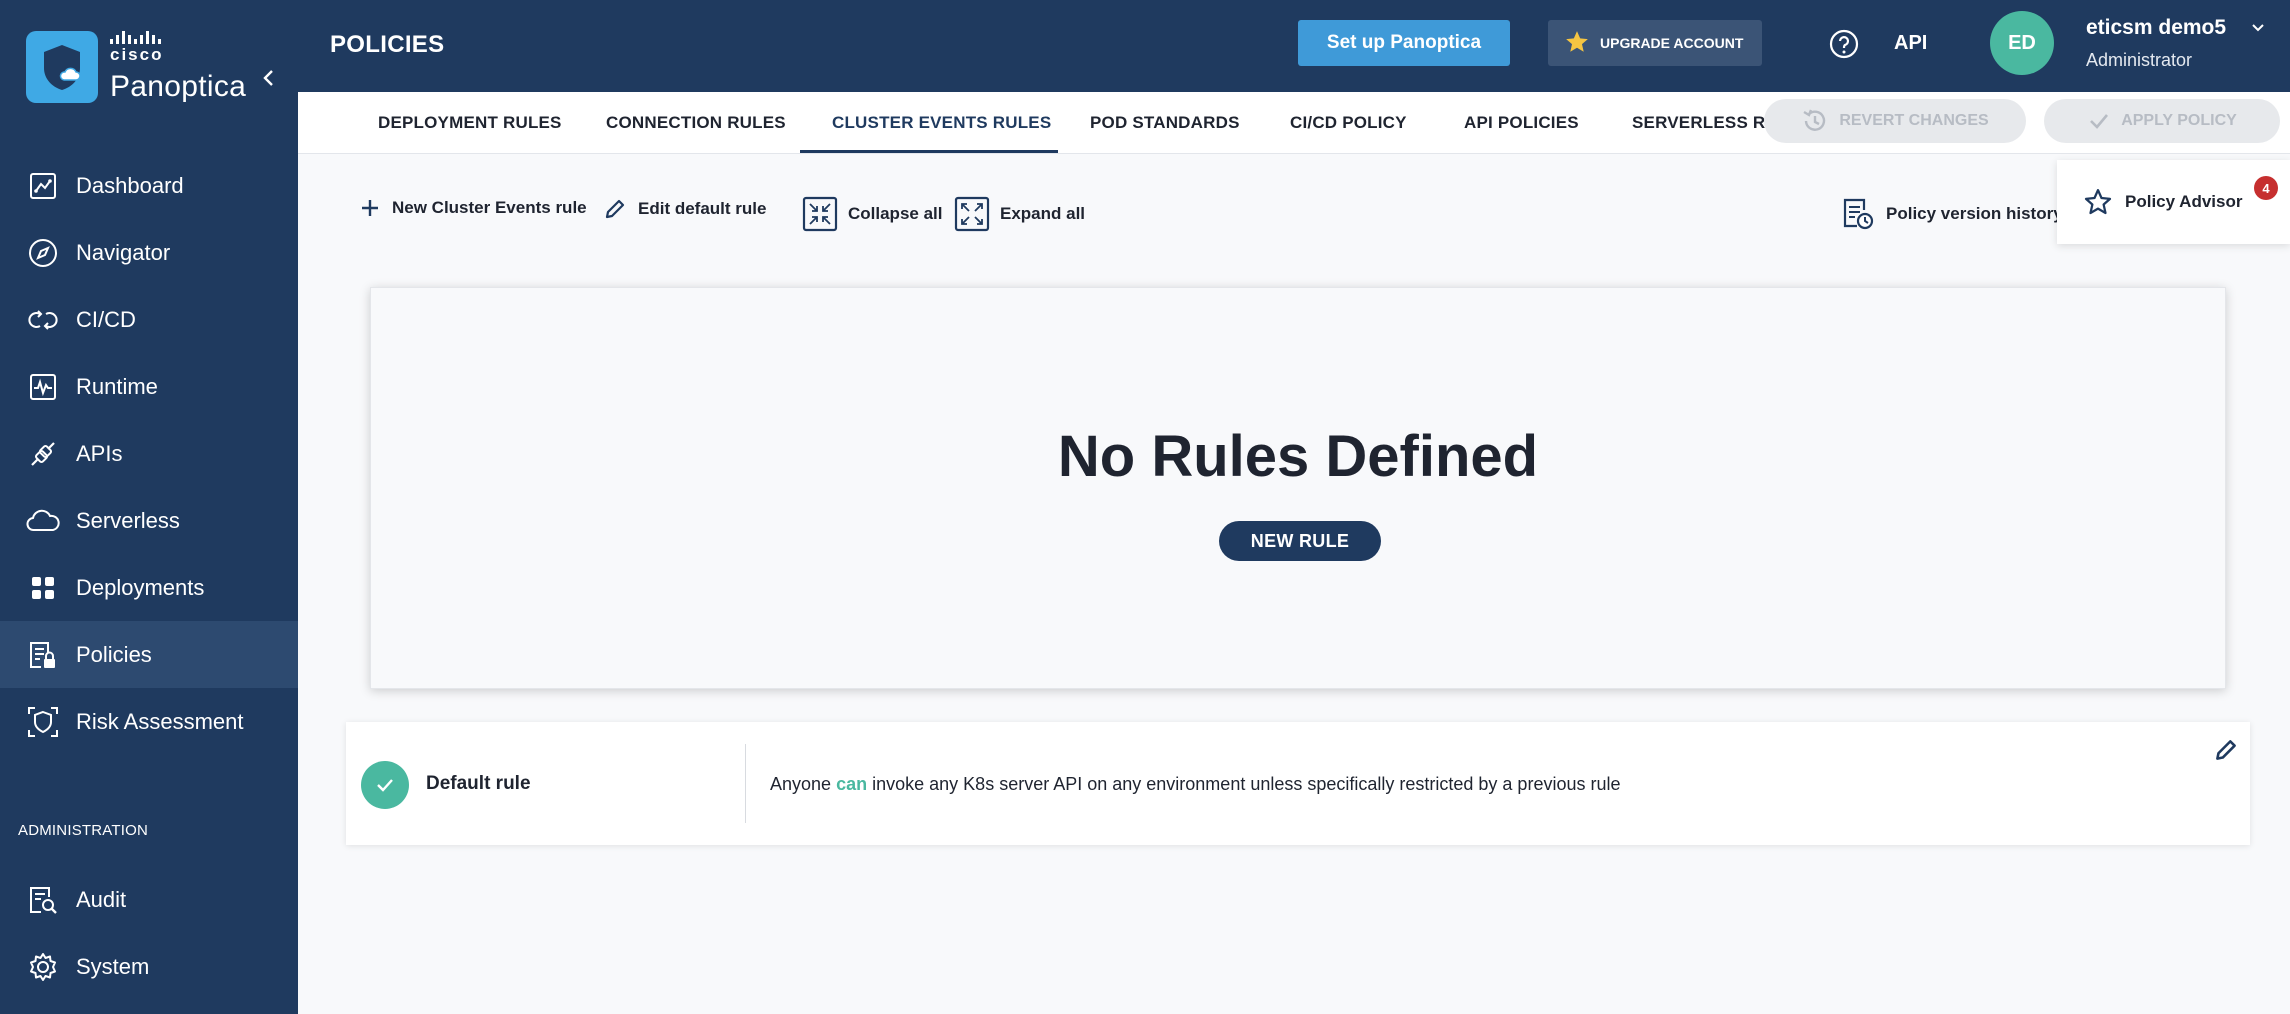 The height and width of the screenshot is (1014, 2290). I want to click on api-link: API, so click(1910, 43).